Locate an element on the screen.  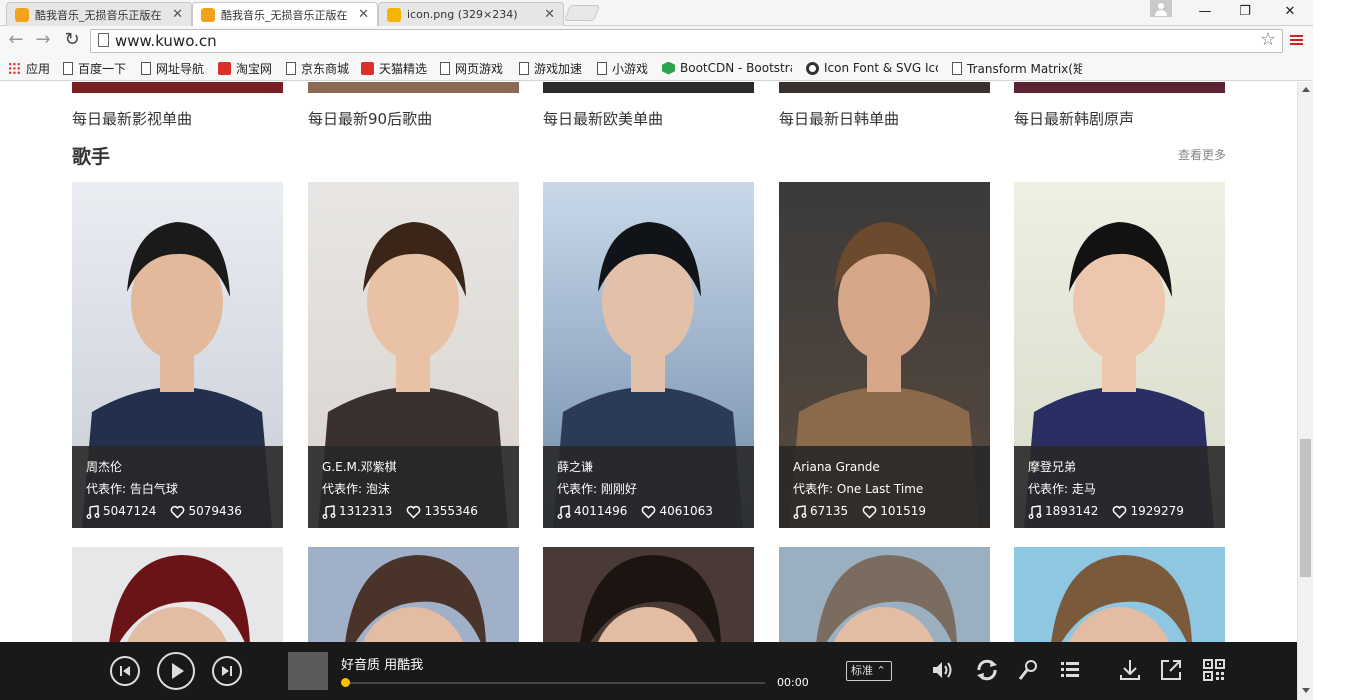
bookmark-baidu: 百度一下 is located at coordinates (94, 68).